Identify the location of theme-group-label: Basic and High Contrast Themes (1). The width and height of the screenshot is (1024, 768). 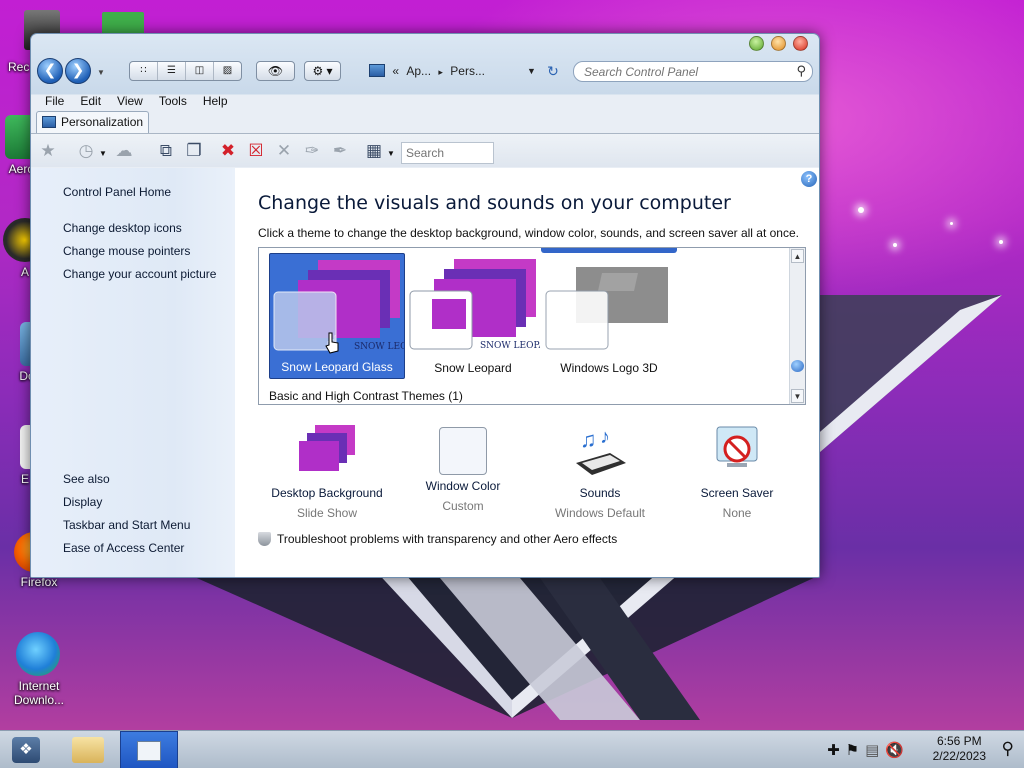
(366, 396).